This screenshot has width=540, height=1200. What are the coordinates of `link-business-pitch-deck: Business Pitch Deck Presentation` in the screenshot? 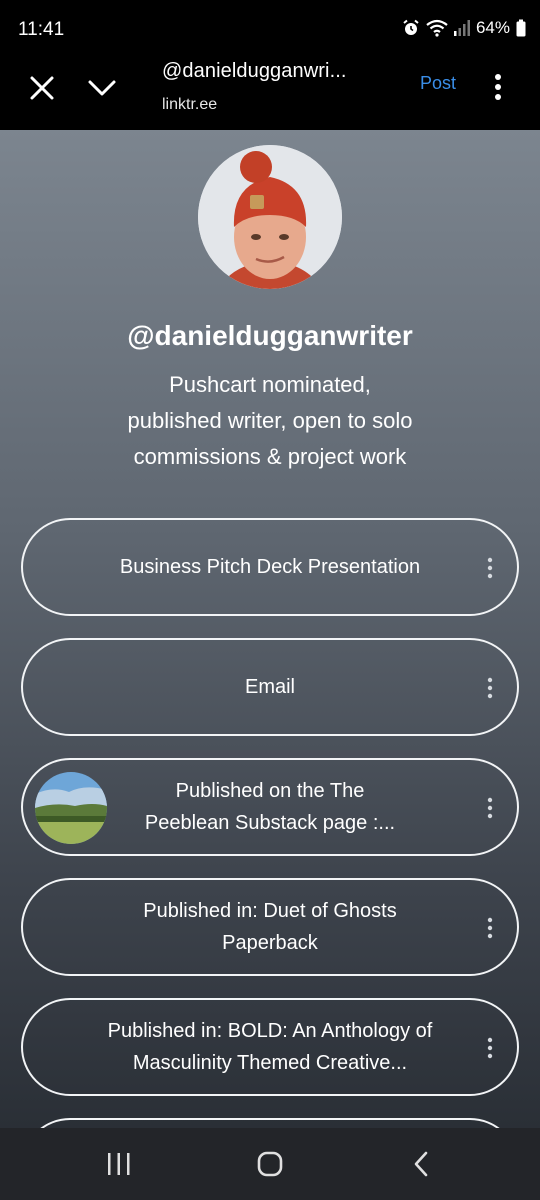 It's located at (270, 567).